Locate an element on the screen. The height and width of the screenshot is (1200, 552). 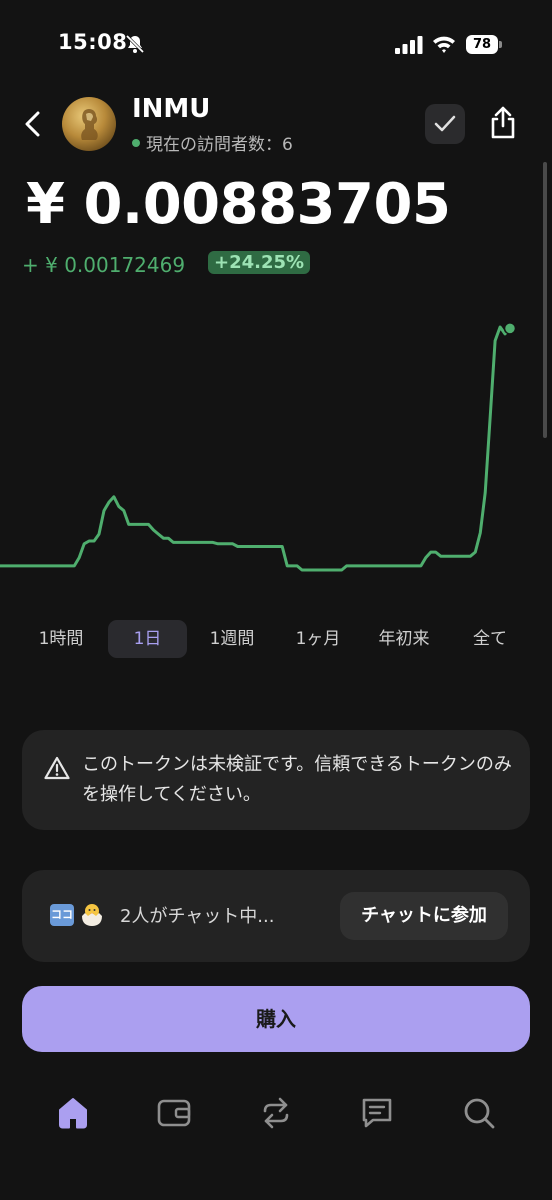
token-name: INMU is located at coordinates (171, 109).